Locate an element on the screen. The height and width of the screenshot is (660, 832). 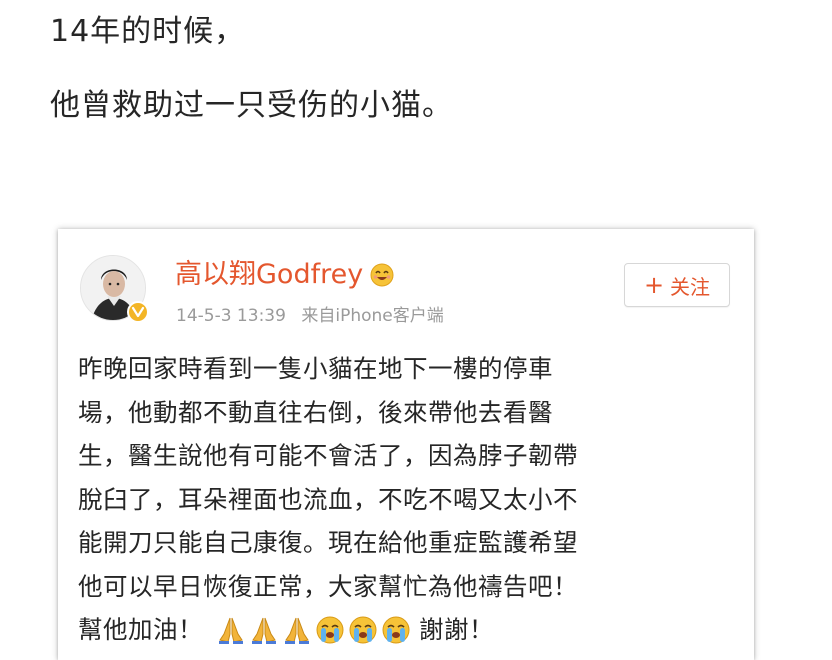
plus-icon: + is located at coordinates (654, 285).